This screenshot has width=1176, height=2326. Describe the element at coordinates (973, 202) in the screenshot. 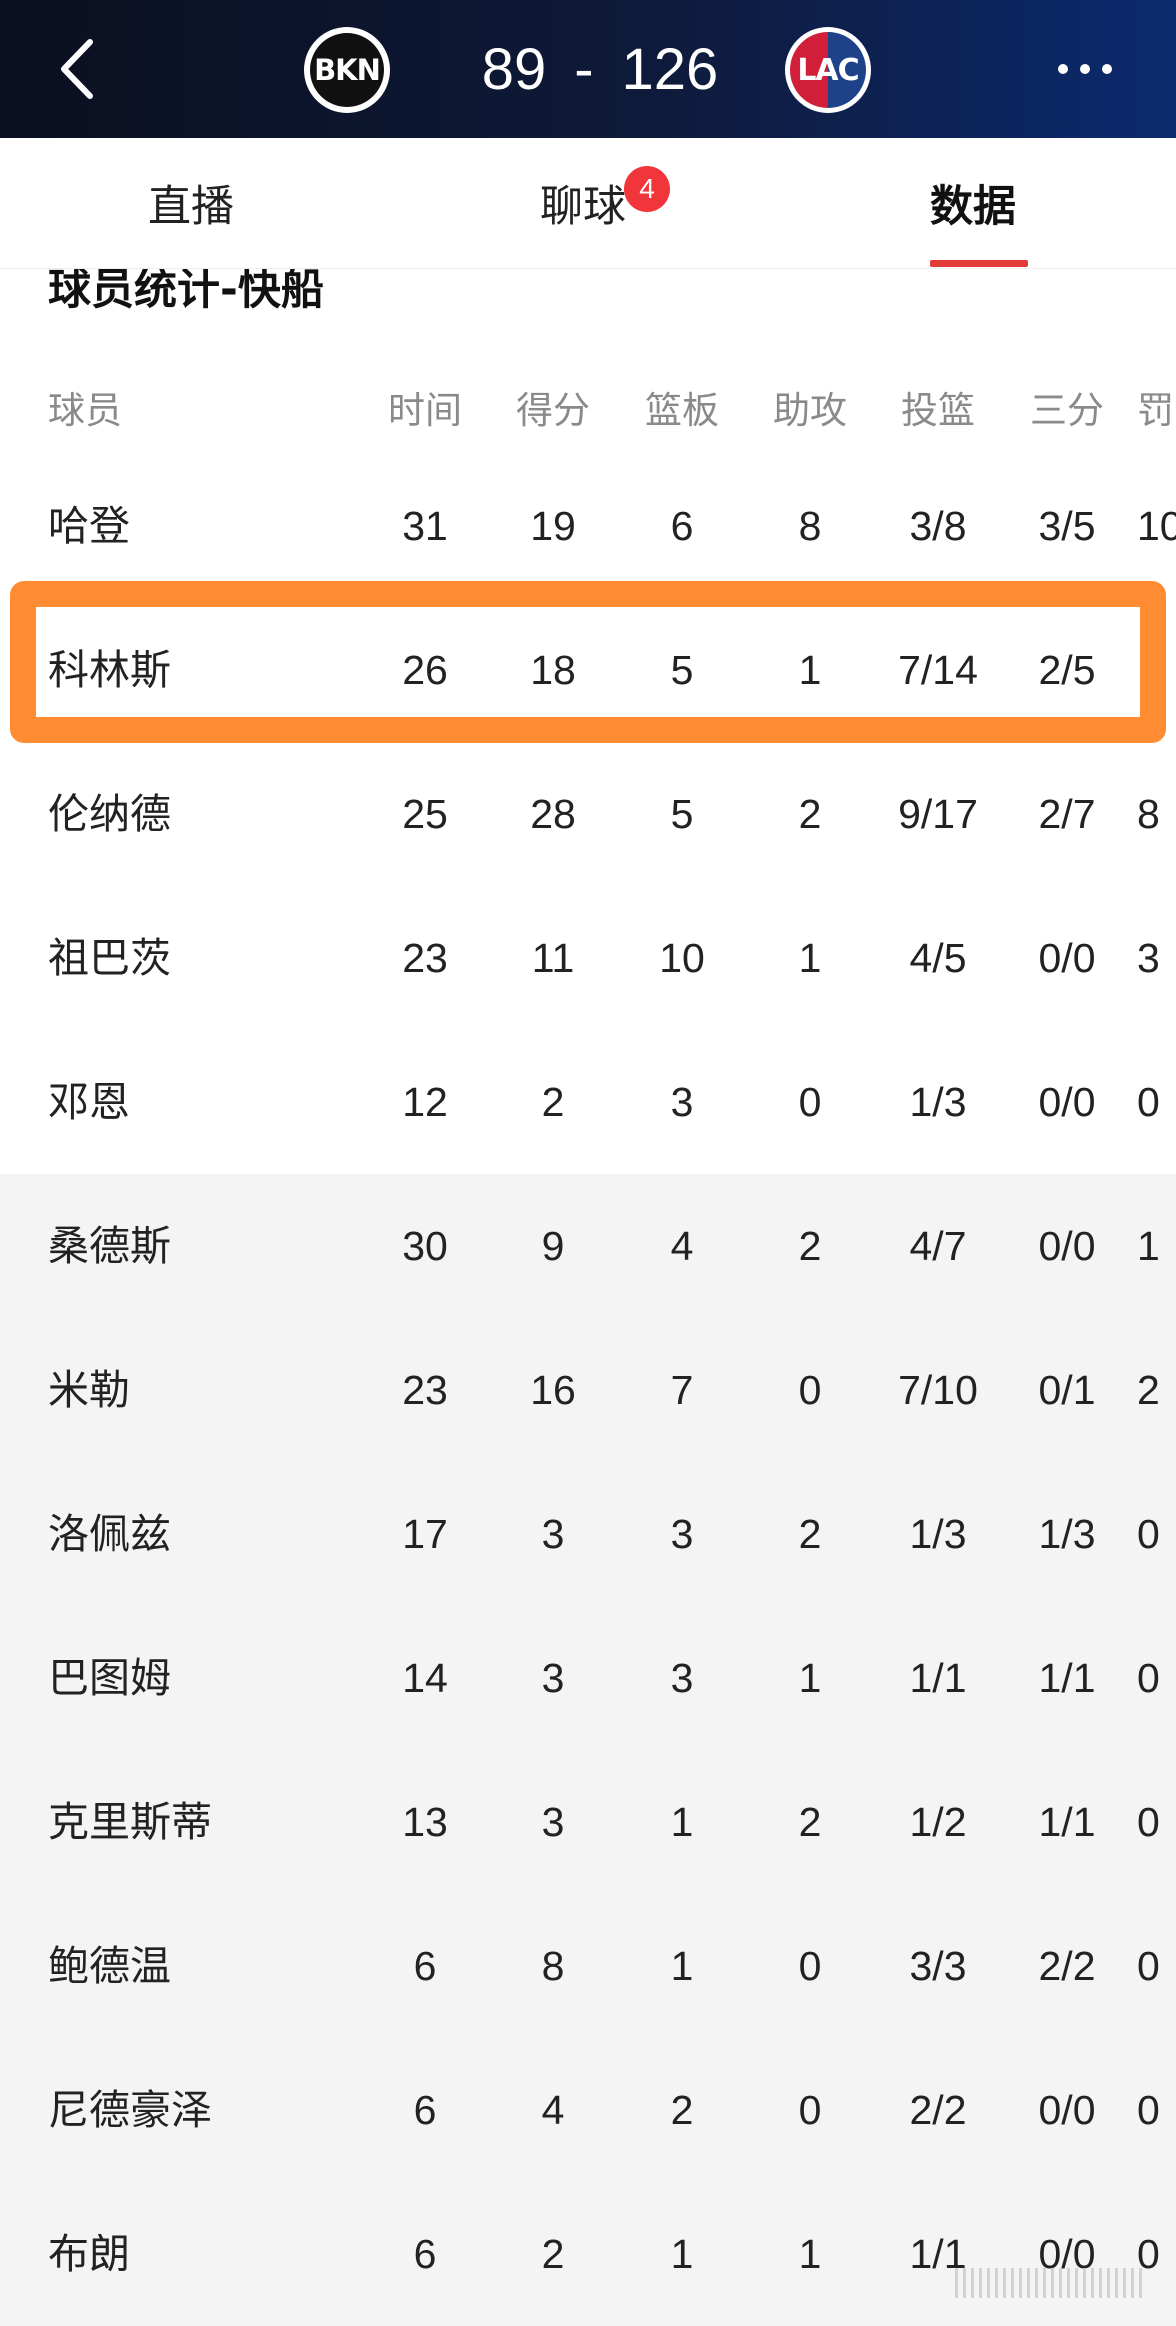

I see `tab-stats: 数据` at that location.